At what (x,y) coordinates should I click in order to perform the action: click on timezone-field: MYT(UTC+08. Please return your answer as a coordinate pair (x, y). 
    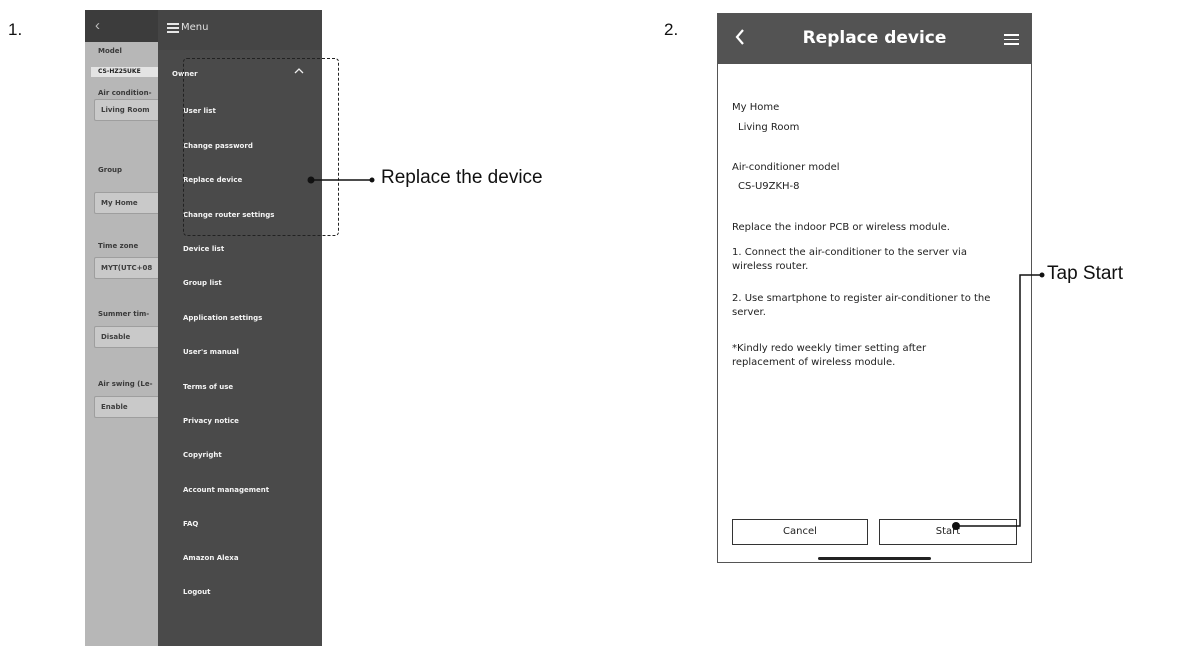
    Looking at the image, I should click on (126, 268).